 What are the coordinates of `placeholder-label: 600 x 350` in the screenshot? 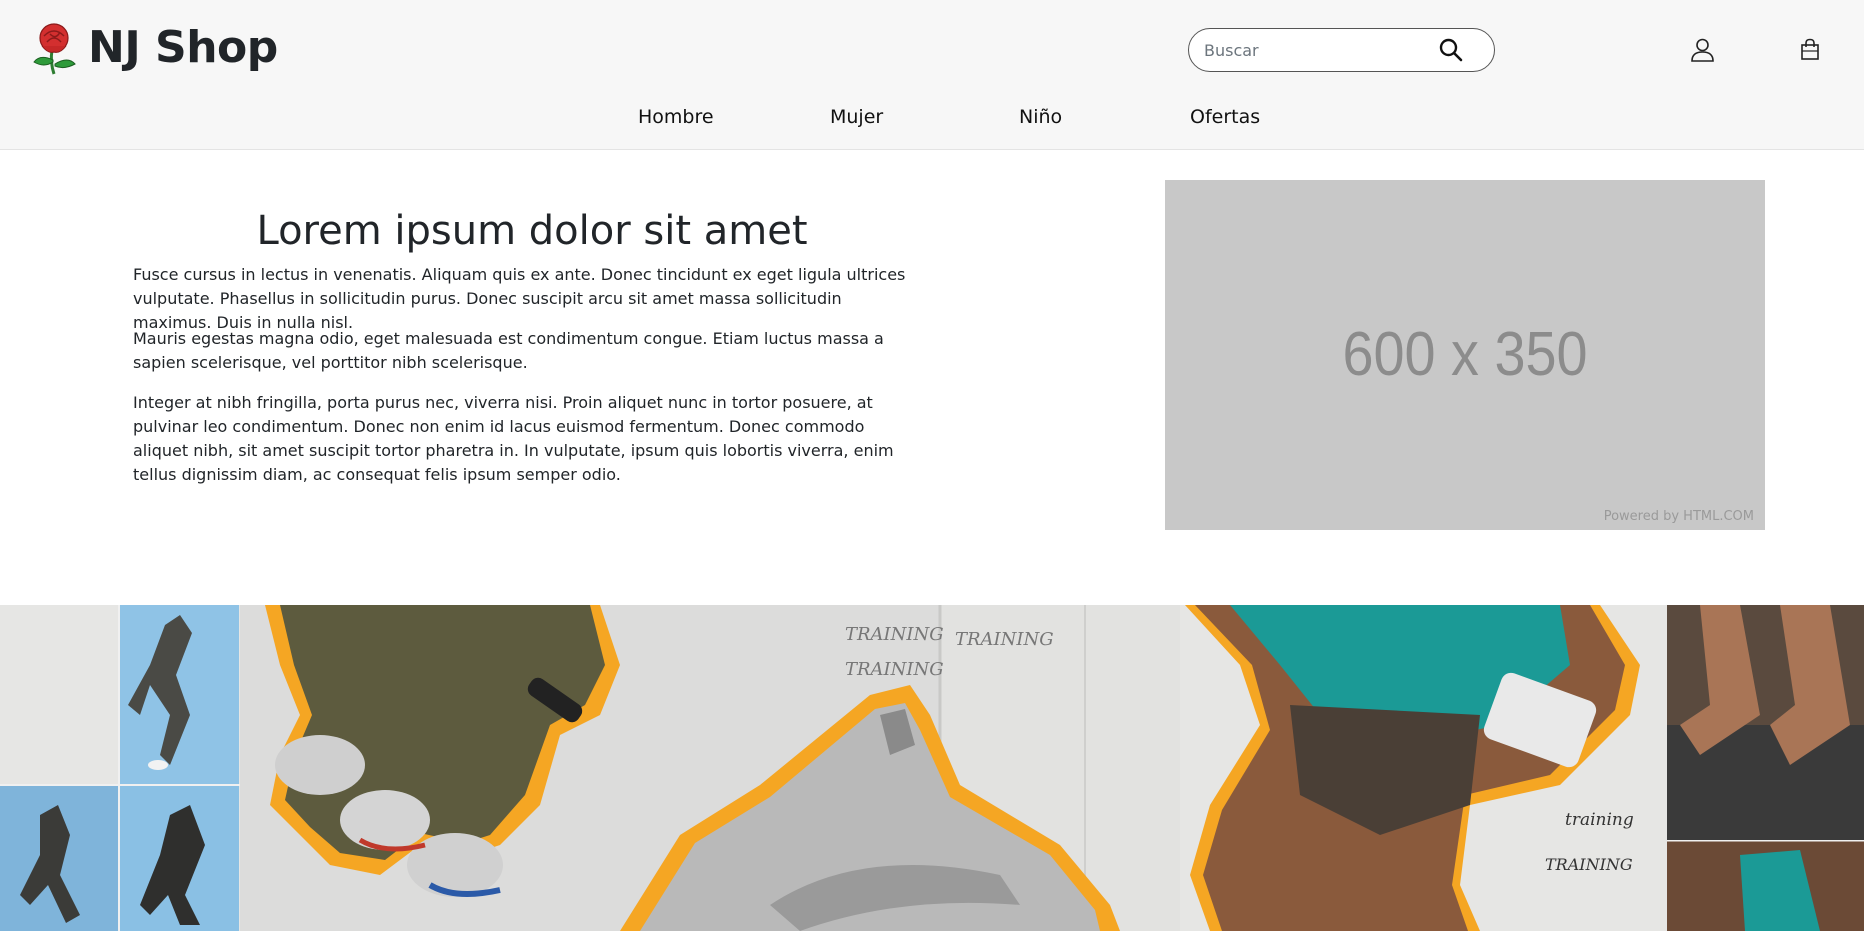 It's located at (1465, 354).